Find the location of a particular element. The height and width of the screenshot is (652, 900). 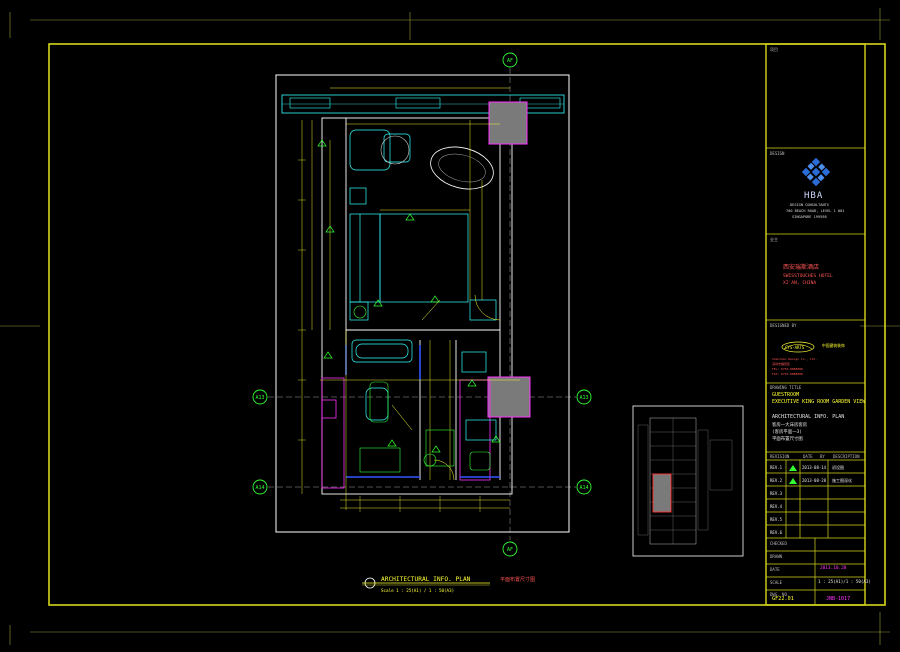

rev-1-desc: 初设图 is located at coordinates (838, 467).